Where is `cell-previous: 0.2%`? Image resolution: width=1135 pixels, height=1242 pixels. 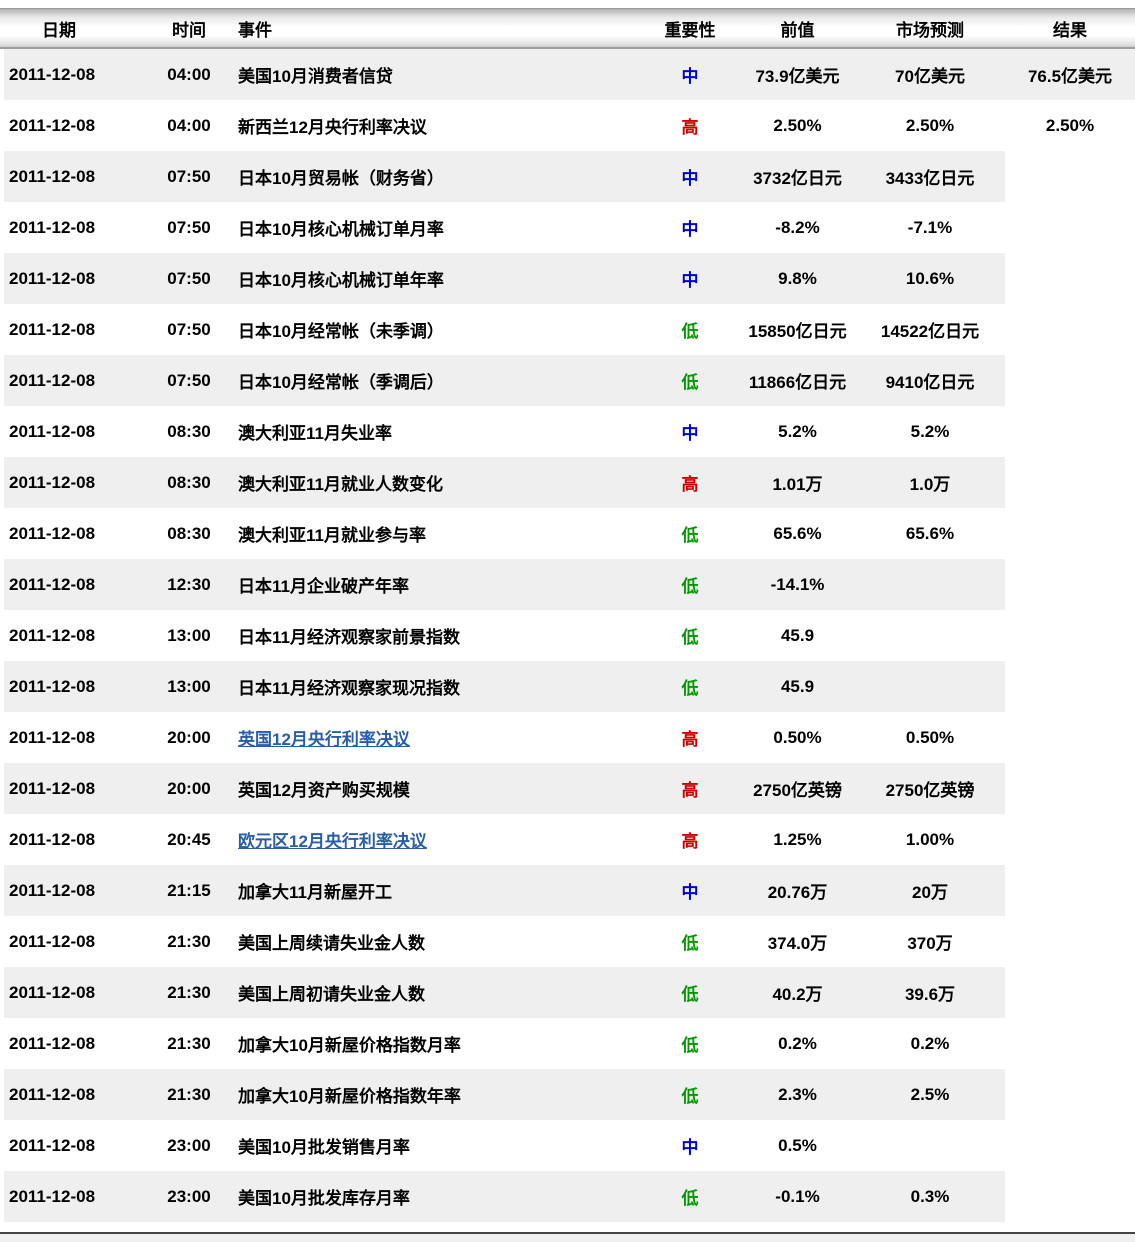
cell-previous: 0.2% is located at coordinates (797, 1043).